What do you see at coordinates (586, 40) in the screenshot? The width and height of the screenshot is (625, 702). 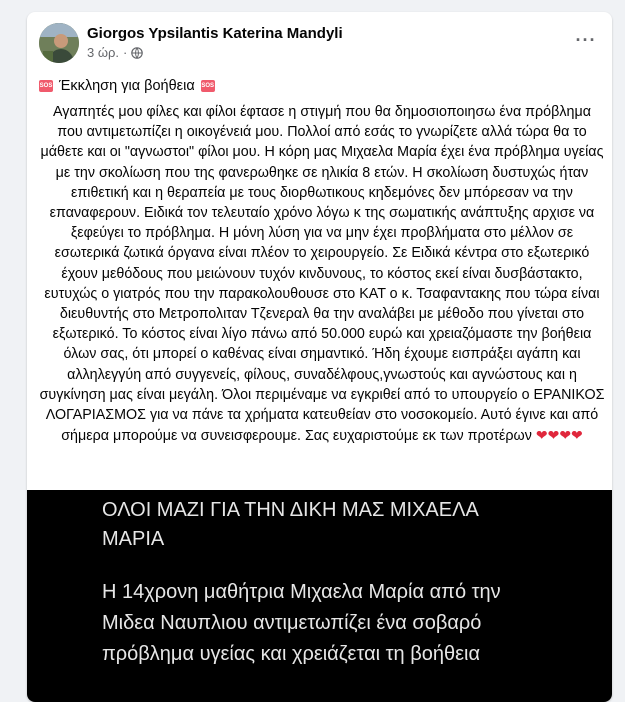 I see `more-options-icon: ···` at bounding box center [586, 40].